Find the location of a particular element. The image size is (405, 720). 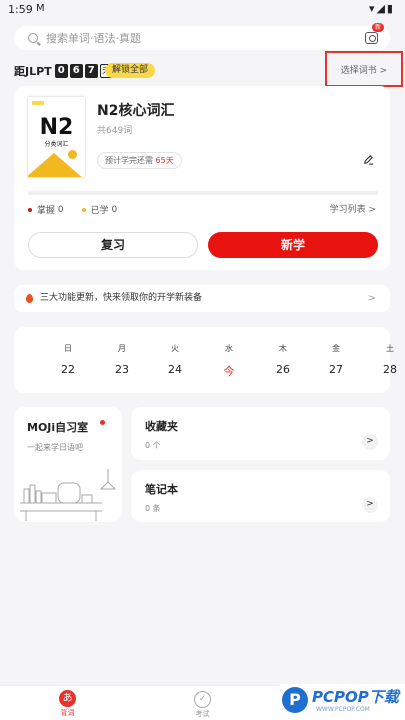

tab-words: あ 背词 is located at coordinates (67, 702).